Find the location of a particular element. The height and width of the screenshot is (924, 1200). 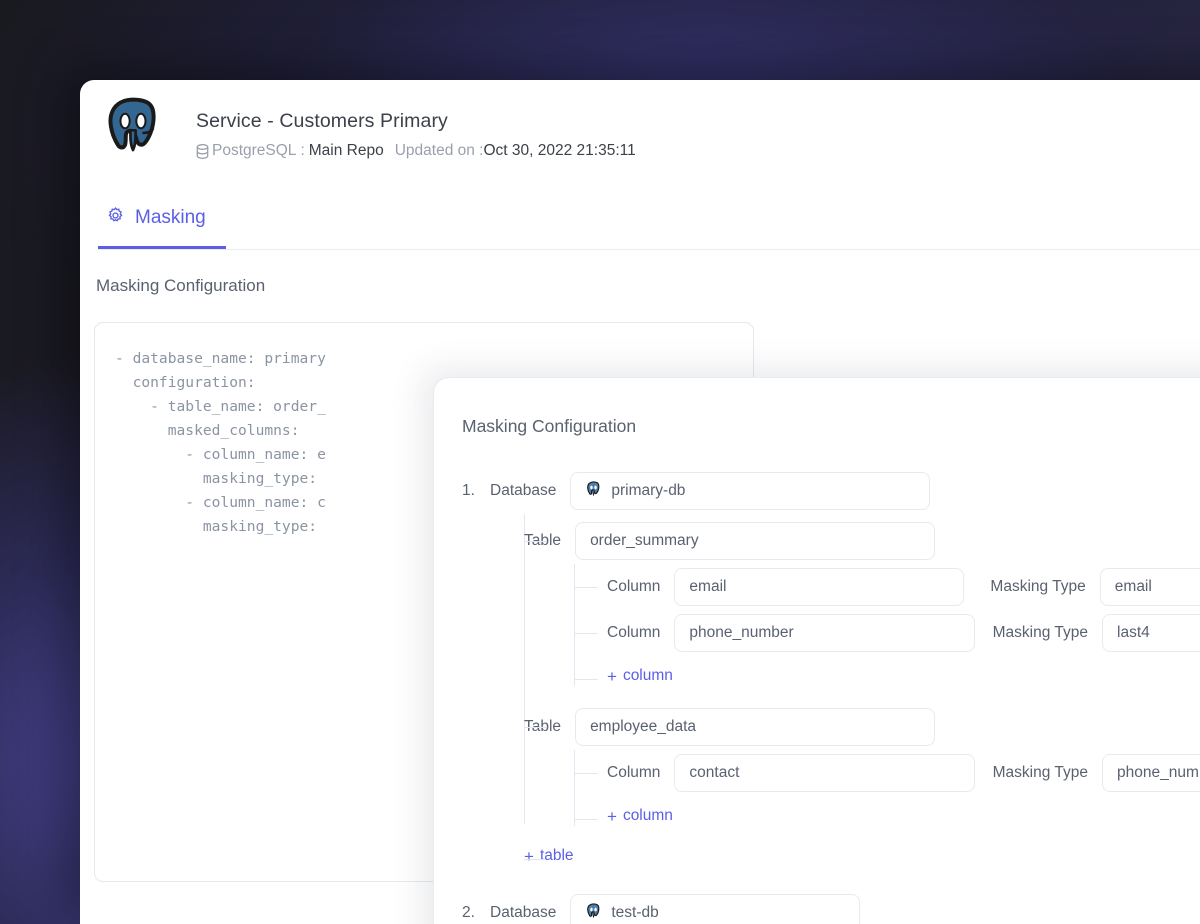

page-title: Service - Customers Primary is located at coordinates (322, 121).